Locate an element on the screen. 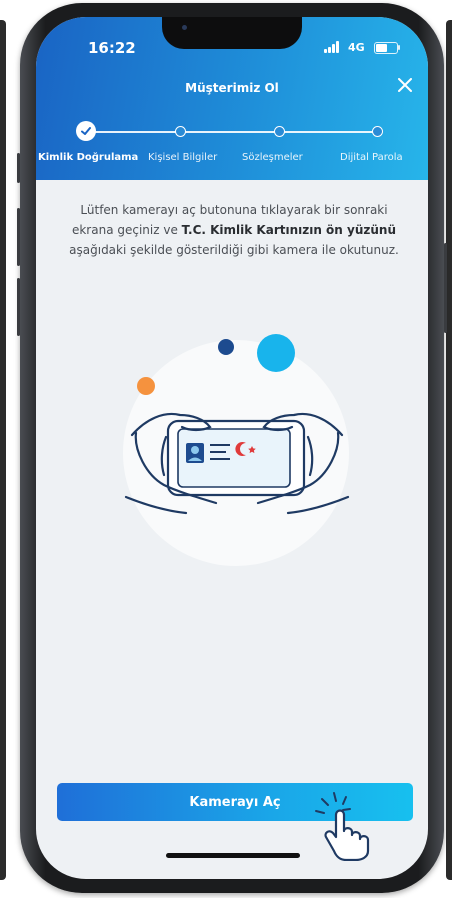 The height and width of the screenshot is (898, 452). volume-up-button is located at coordinates (18, 237).